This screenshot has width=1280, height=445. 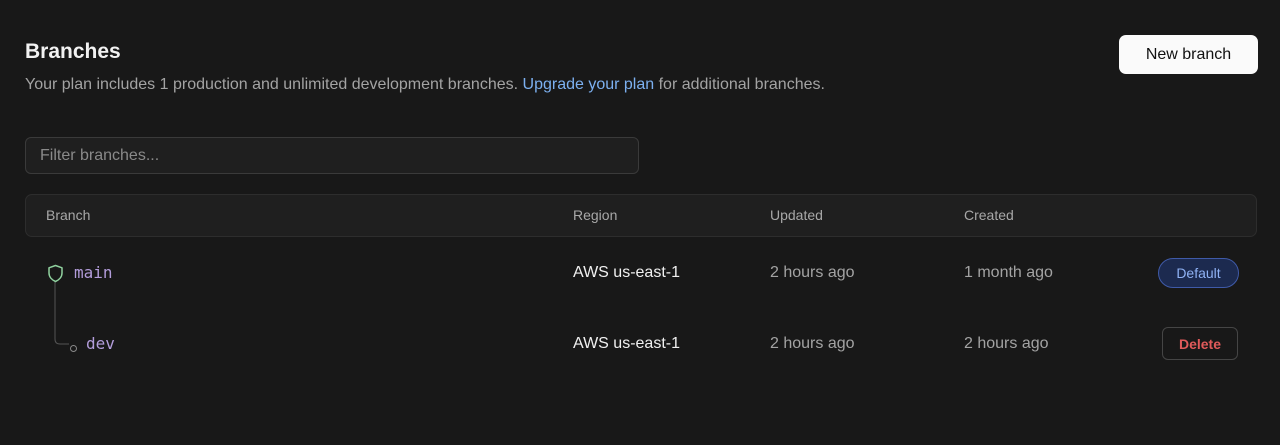 I want to click on branch-name: main, so click(x=93, y=273).